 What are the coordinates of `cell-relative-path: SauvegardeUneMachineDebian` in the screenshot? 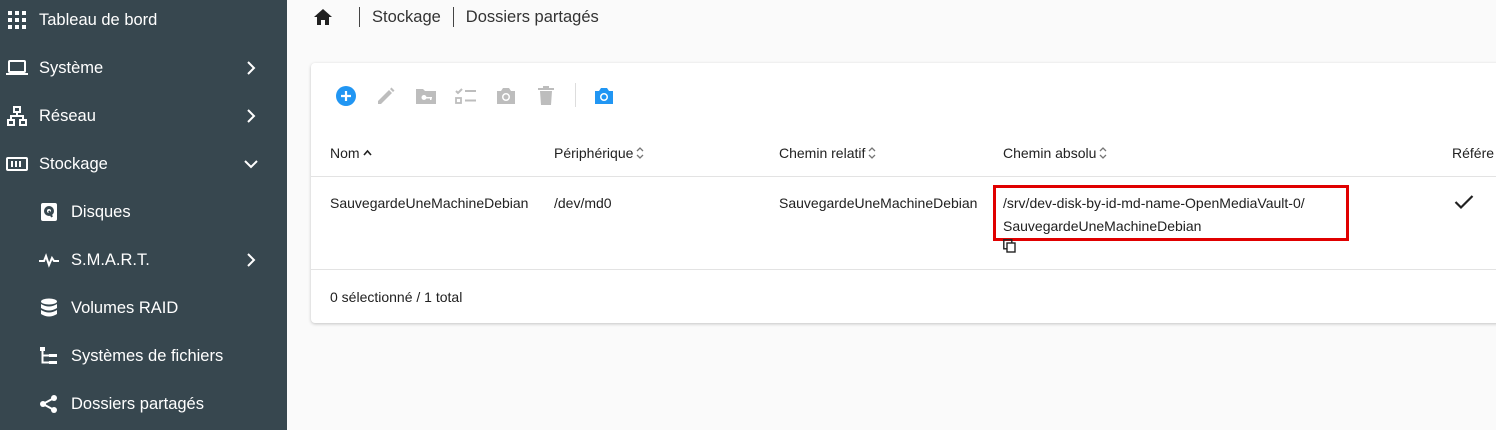 It's located at (878, 203).